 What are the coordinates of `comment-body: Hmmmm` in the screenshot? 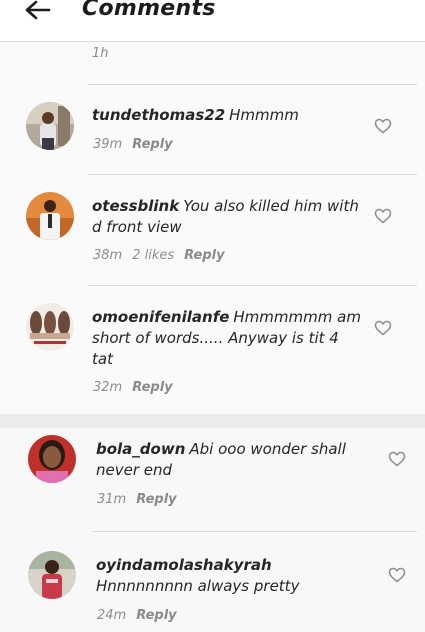 It's located at (264, 115).